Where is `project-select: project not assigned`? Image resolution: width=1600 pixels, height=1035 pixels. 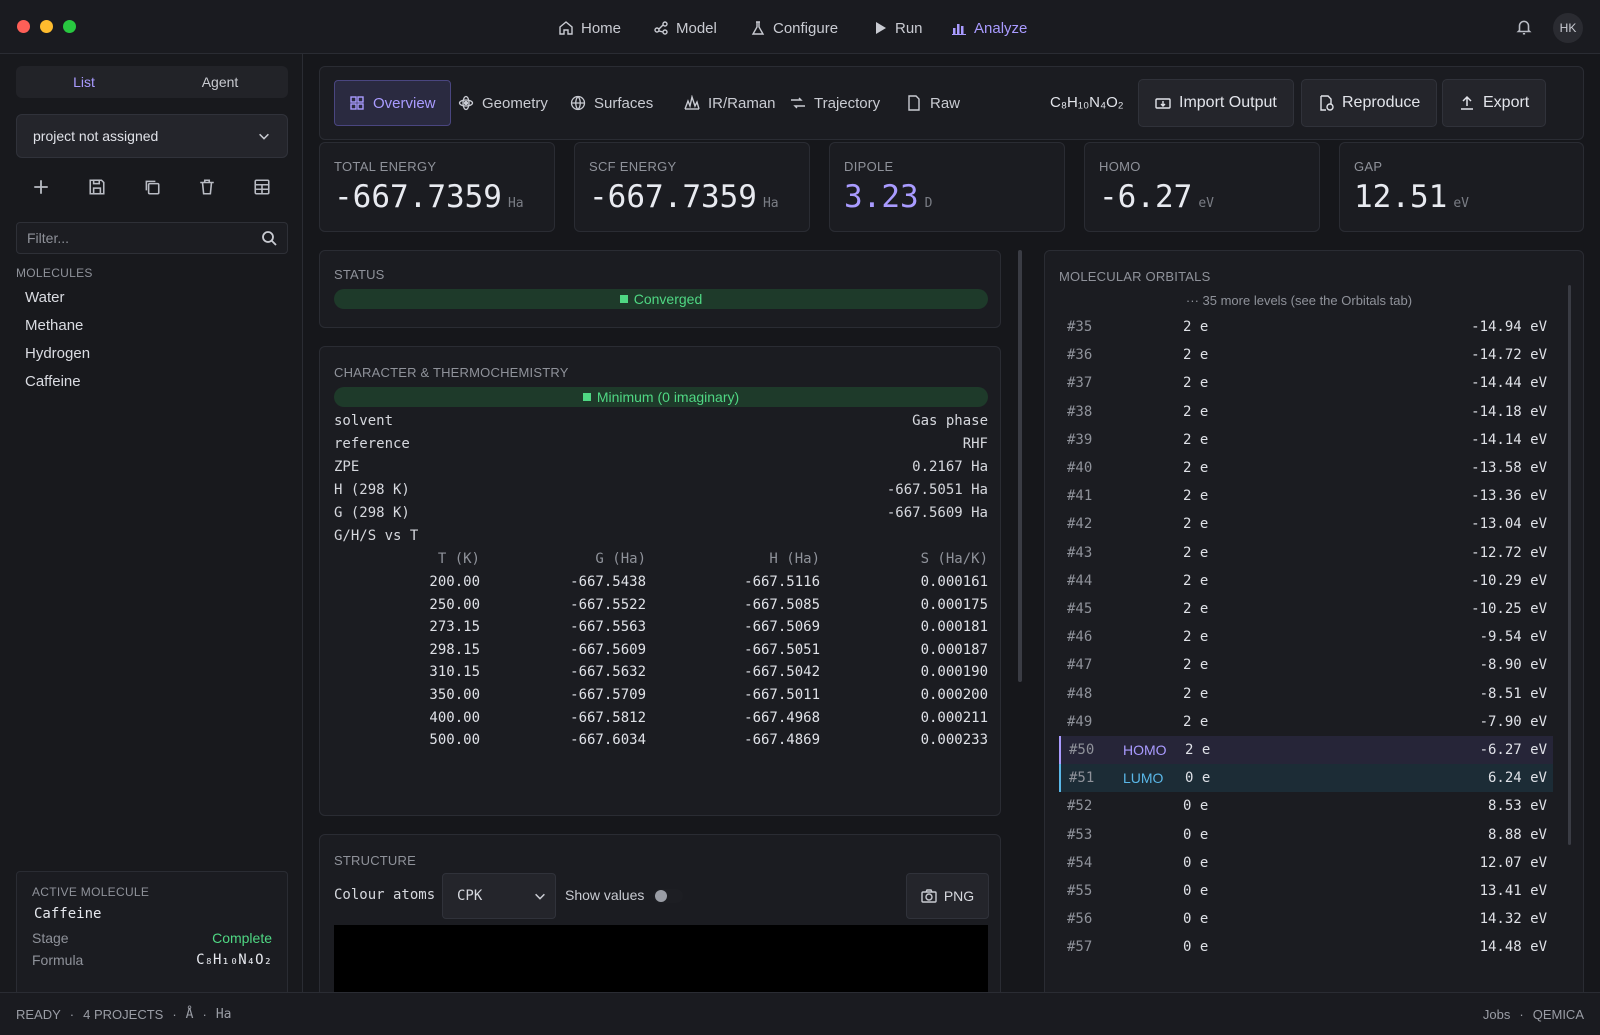
project-select: project not assigned is located at coordinates (152, 136).